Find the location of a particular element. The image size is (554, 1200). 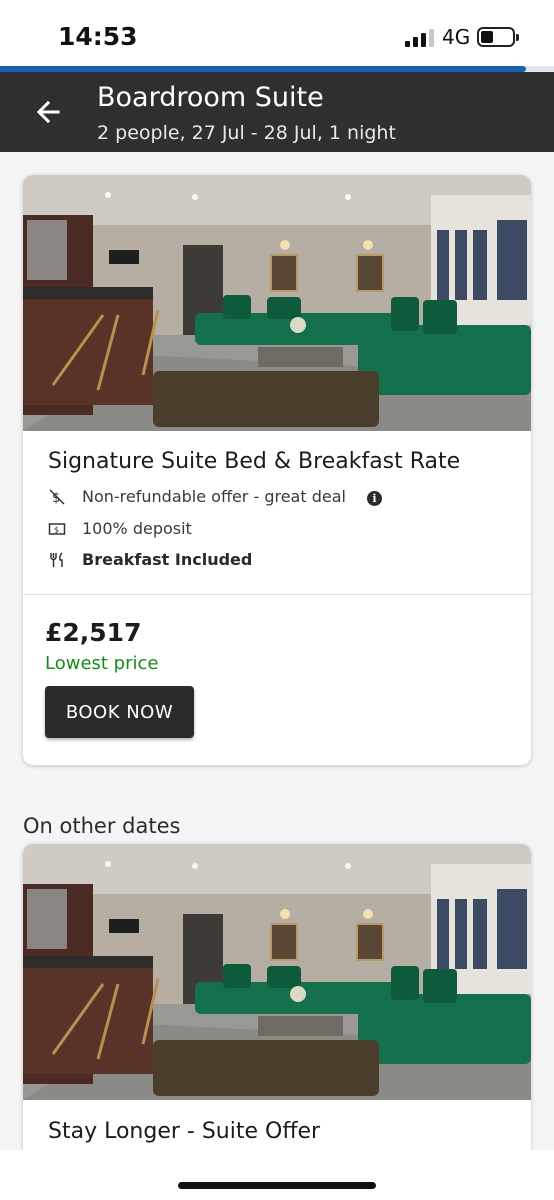

network-type: 4G is located at coordinates (456, 37).